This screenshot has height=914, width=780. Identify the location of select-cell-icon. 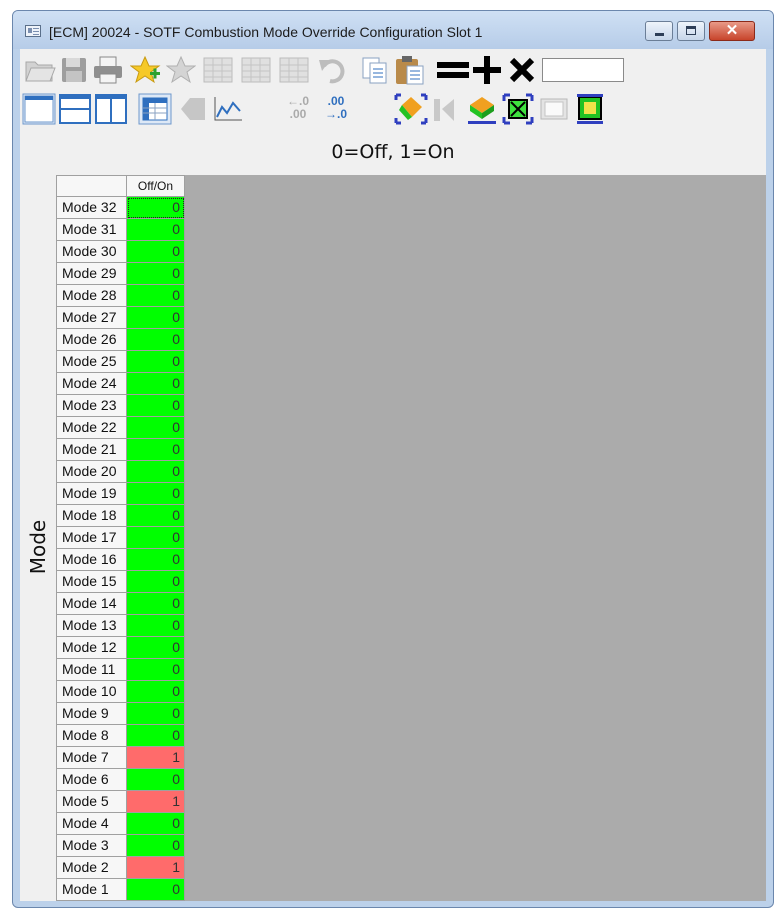
(518, 109).